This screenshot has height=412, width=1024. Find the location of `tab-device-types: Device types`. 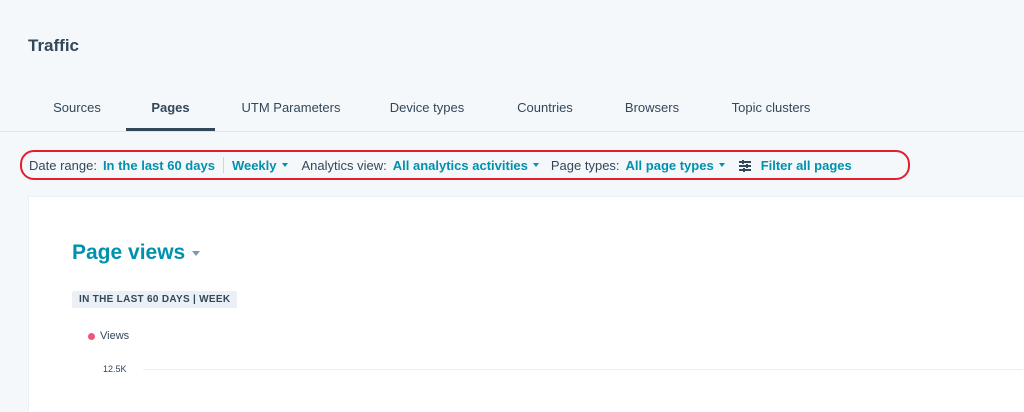

tab-device-types: Device types is located at coordinates (427, 110).